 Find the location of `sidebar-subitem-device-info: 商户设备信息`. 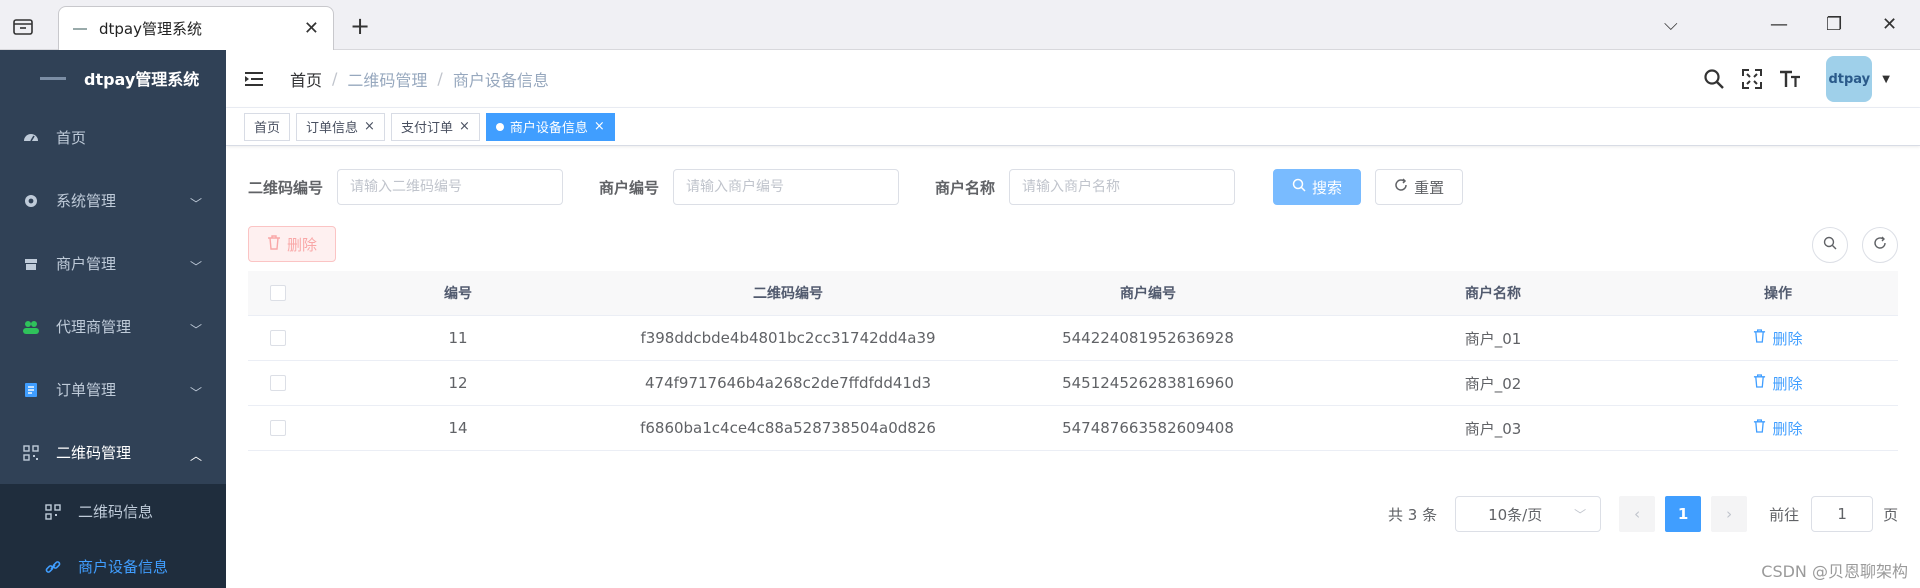

sidebar-subitem-device-info: 商户设备信息 is located at coordinates (113, 563).